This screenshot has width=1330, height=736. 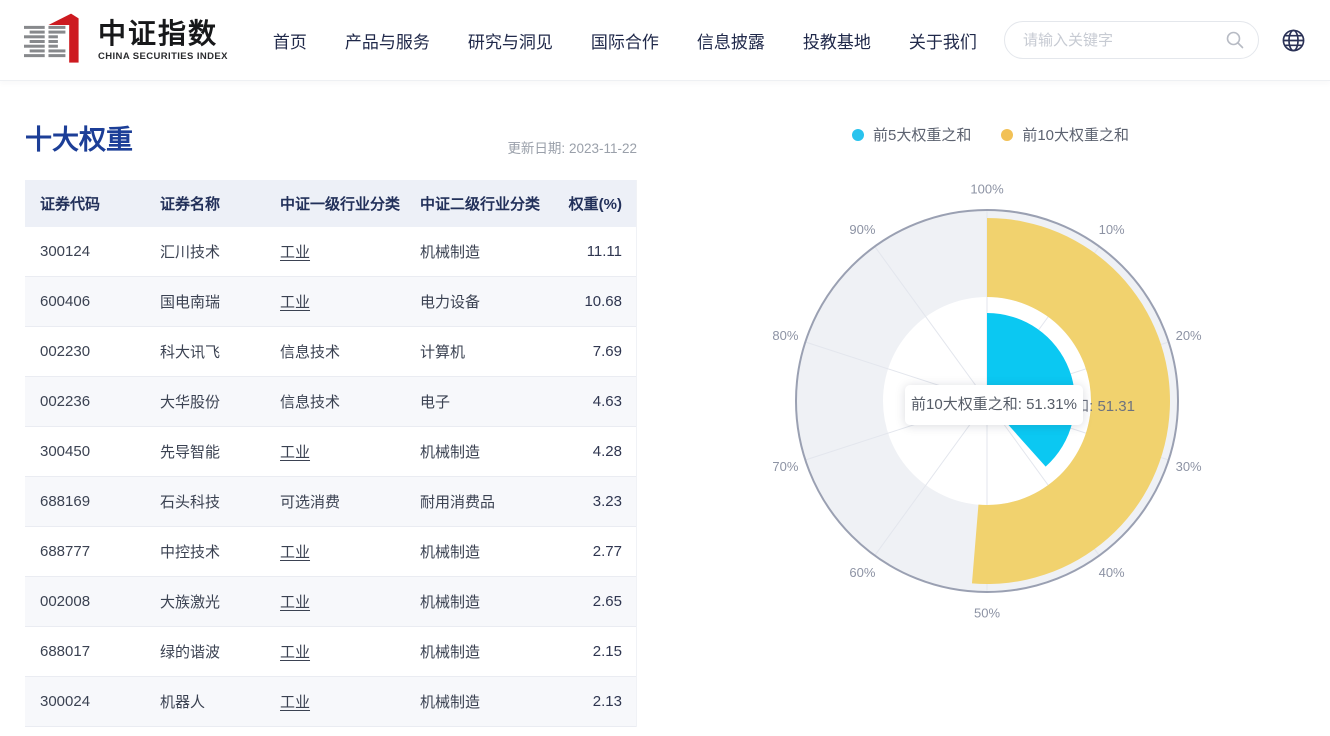 I want to click on table-row: 688777 中控技术 工业 机械制造 2.77, so click(x=330, y=552).